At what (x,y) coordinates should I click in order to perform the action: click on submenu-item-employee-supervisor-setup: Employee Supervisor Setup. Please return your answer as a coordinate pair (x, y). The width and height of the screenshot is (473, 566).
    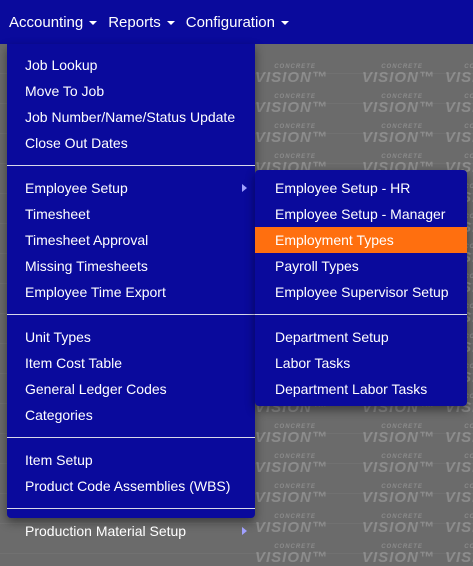
    Looking at the image, I should click on (361, 292).